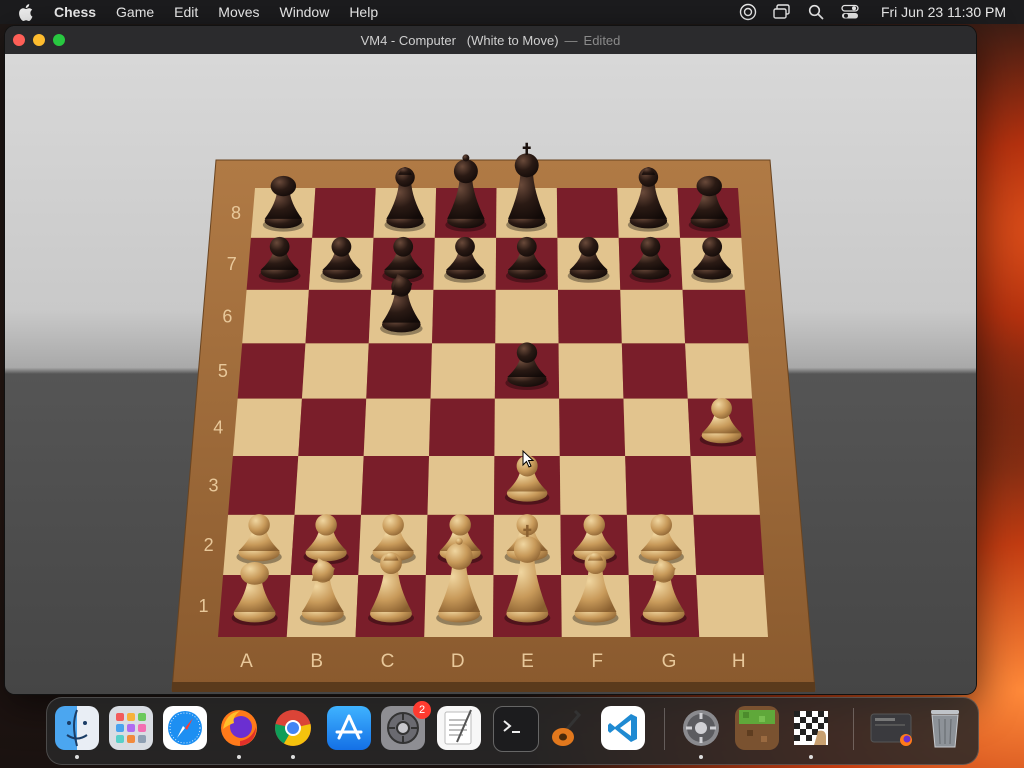 This screenshot has width=1024, height=768. Describe the element at coordinates (589, 316) in the screenshot. I see `square-f6` at that location.